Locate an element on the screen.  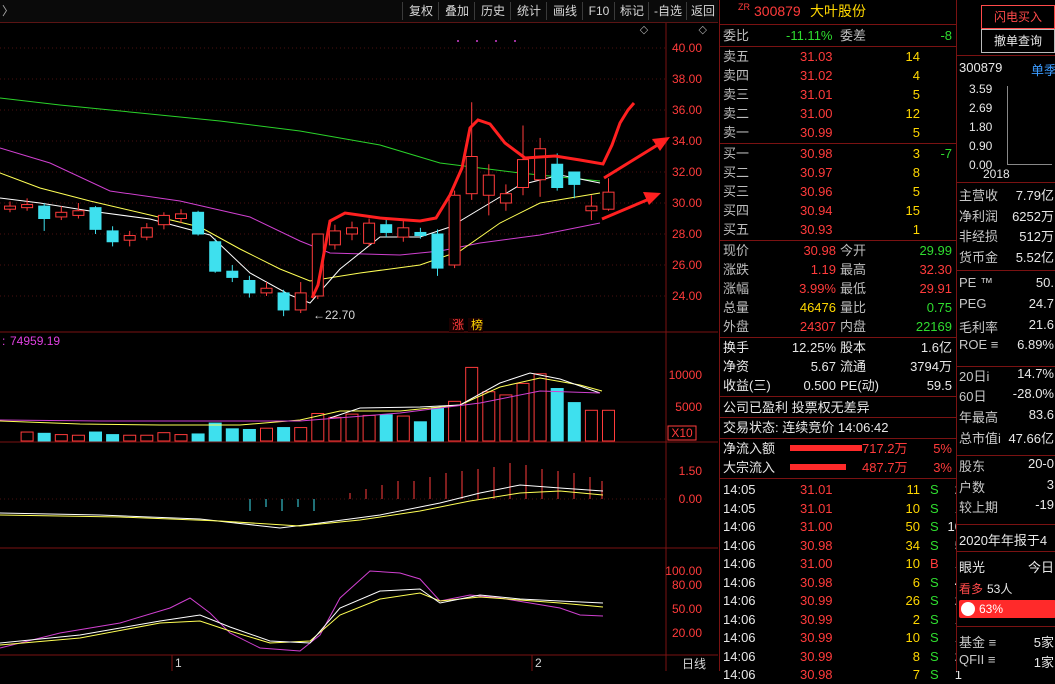
bid-row: 买五 30.93 1 is located at coordinates (838, 229).